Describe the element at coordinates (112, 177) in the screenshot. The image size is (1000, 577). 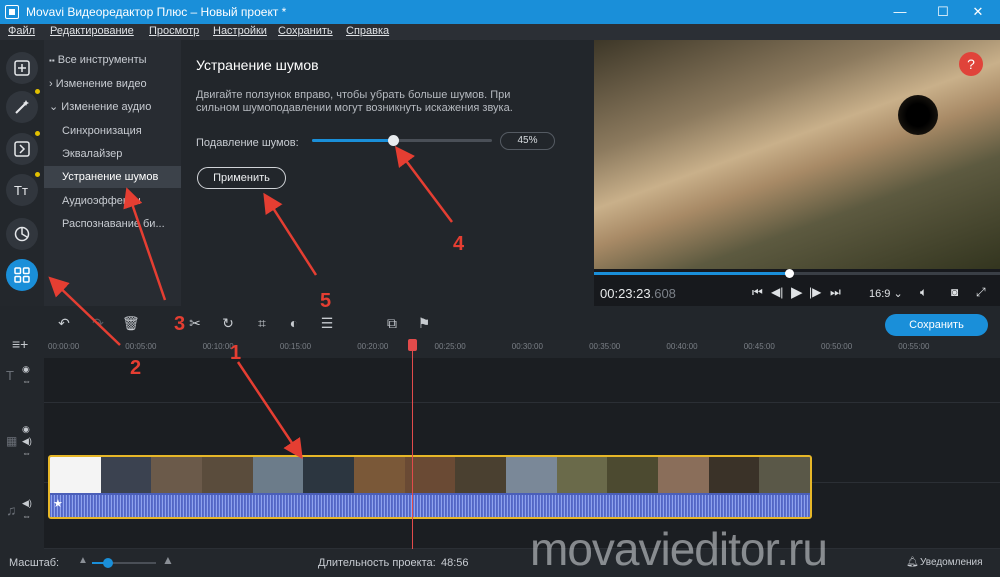
I see `tool-noise-removal: Устранение шумов` at that location.